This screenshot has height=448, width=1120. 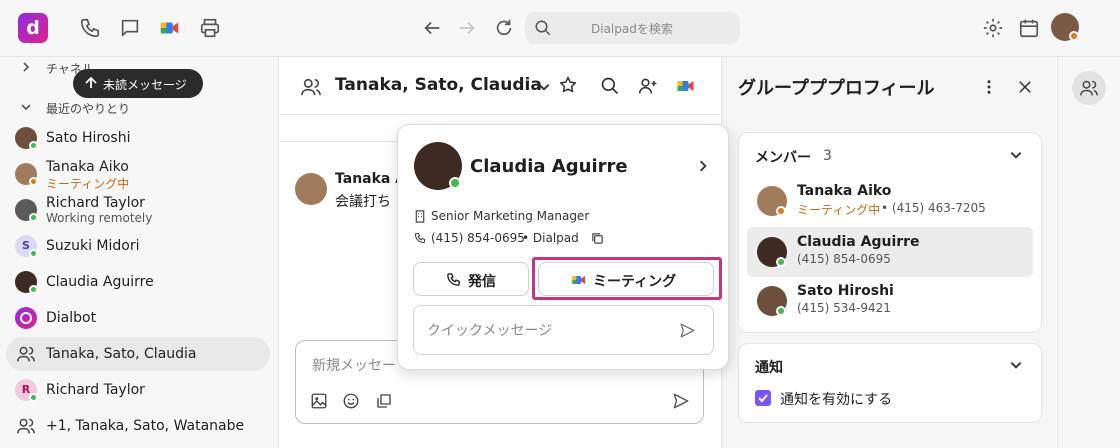 I want to click on search-bar: Dialpadを検索, so click(x=632, y=28).